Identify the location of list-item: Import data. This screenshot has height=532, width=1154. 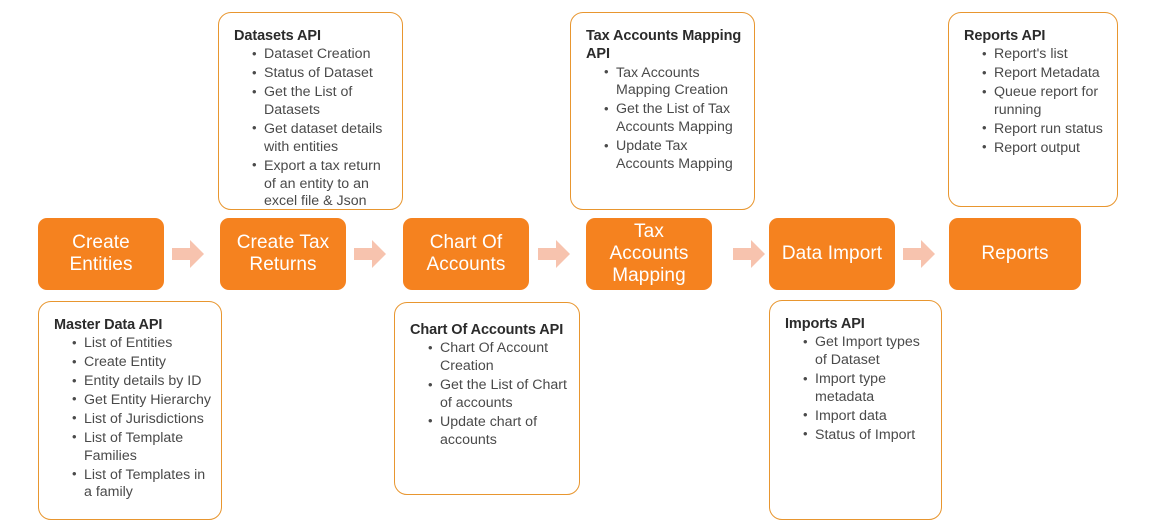
(867, 416).